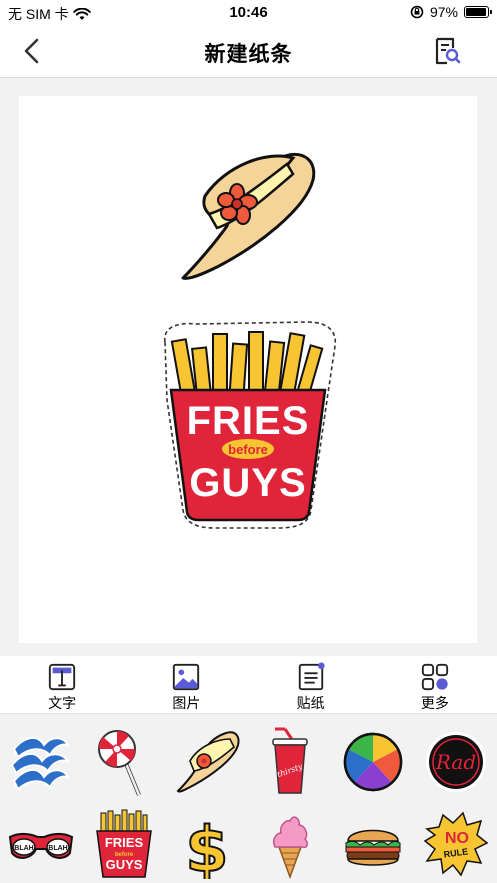 This screenshot has height=883, width=497. I want to click on document-search-icon, so click(447, 51).